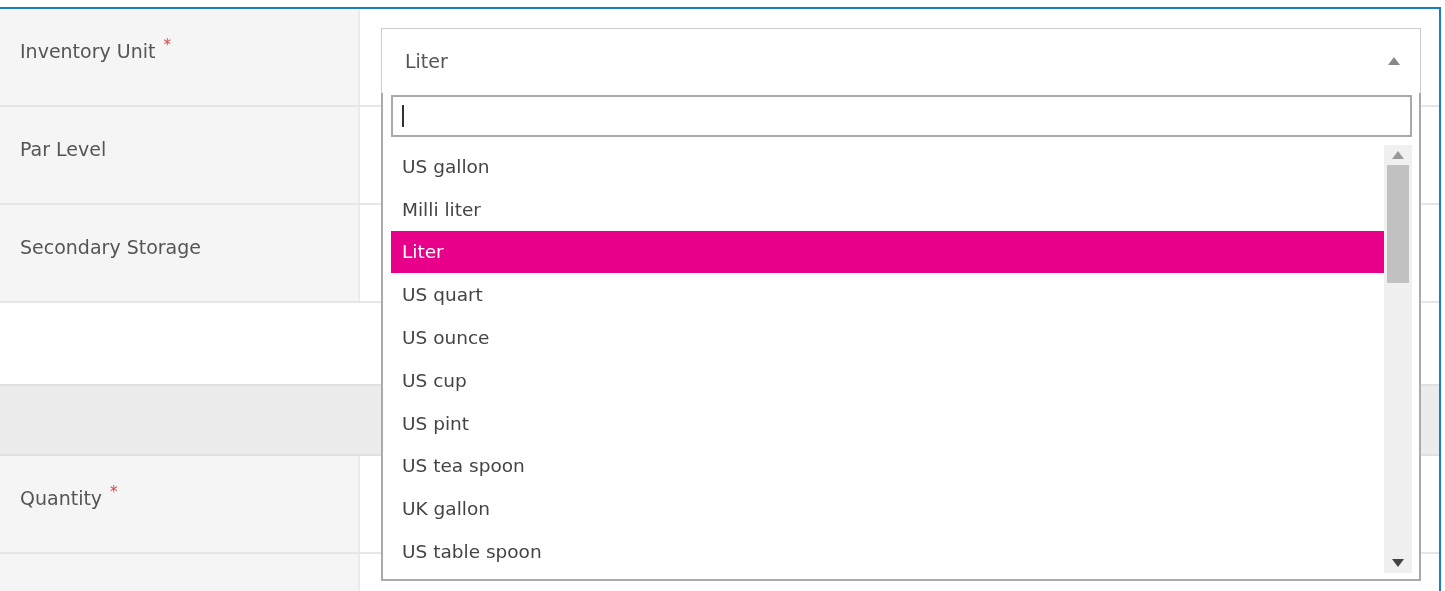 Image resolution: width=1445 pixels, height=591 pixels. What do you see at coordinates (887, 209) in the screenshot?
I see `dropdown-option: Milli liter` at bounding box center [887, 209].